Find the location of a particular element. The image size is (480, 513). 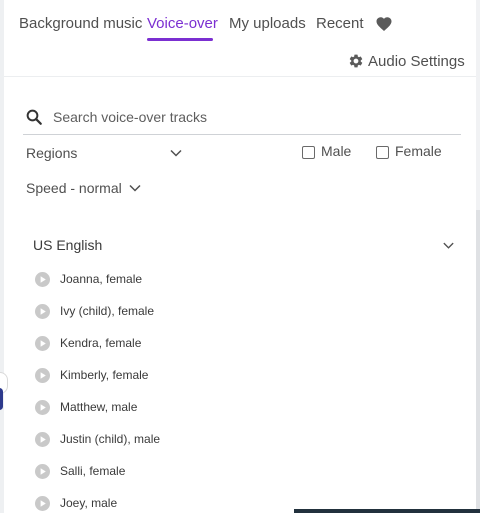

side-indicator is located at coordinates (1, 399).